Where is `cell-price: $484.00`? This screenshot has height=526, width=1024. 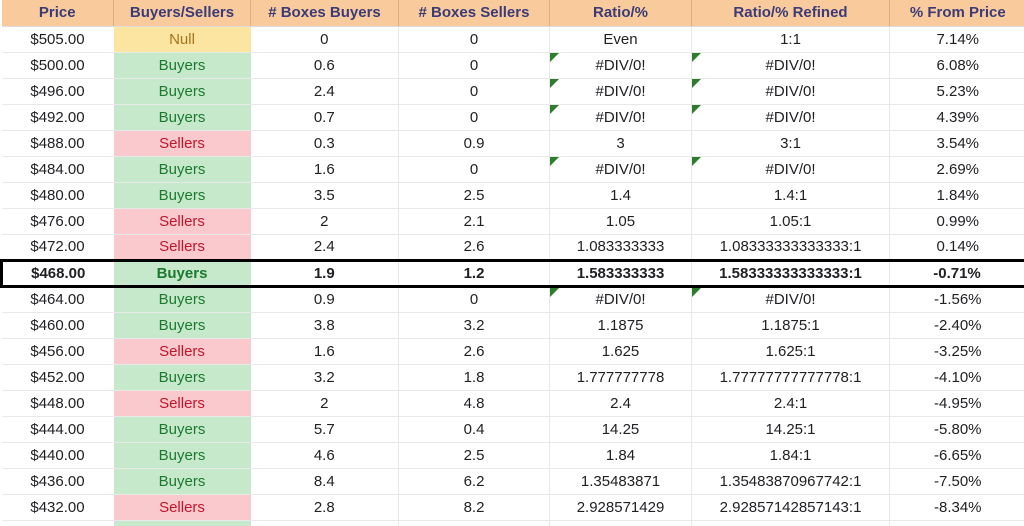 cell-price: $484.00 is located at coordinates (57, 169).